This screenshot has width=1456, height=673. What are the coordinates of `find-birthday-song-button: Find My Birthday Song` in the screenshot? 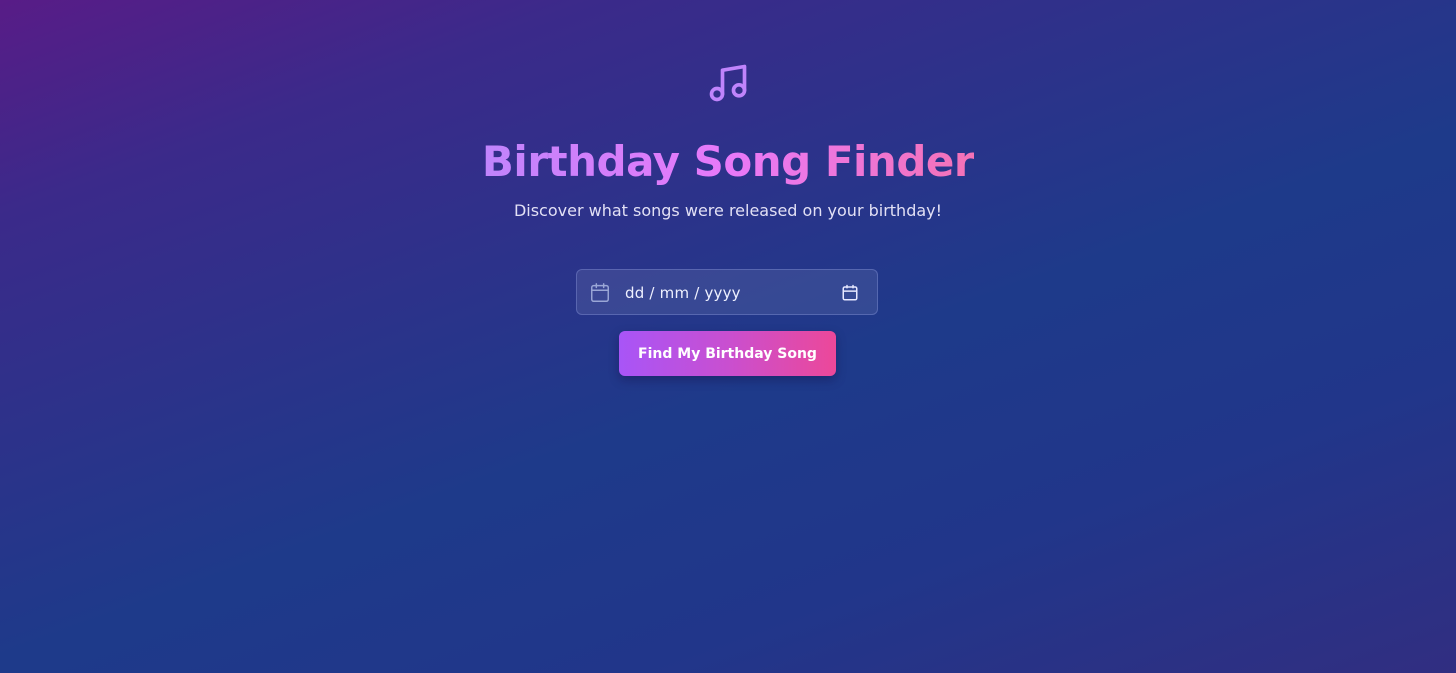 It's located at (727, 353).